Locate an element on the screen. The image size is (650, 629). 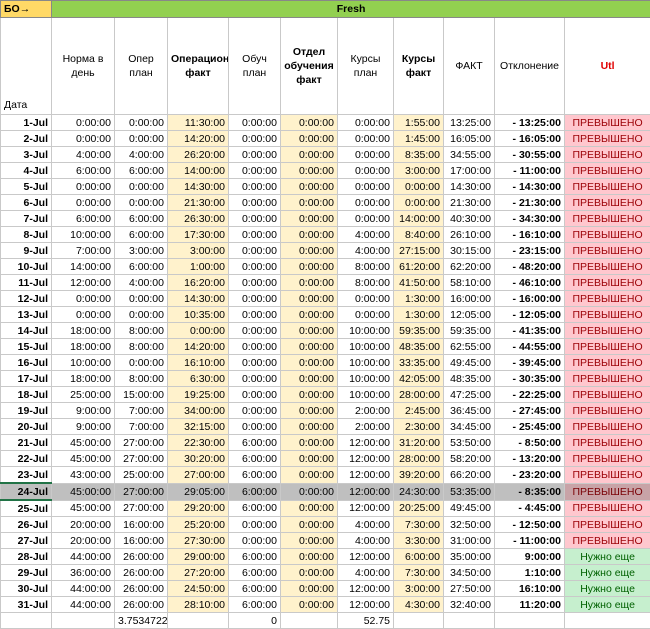
cell-date: 13-Jul is located at coordinates (26, 315).